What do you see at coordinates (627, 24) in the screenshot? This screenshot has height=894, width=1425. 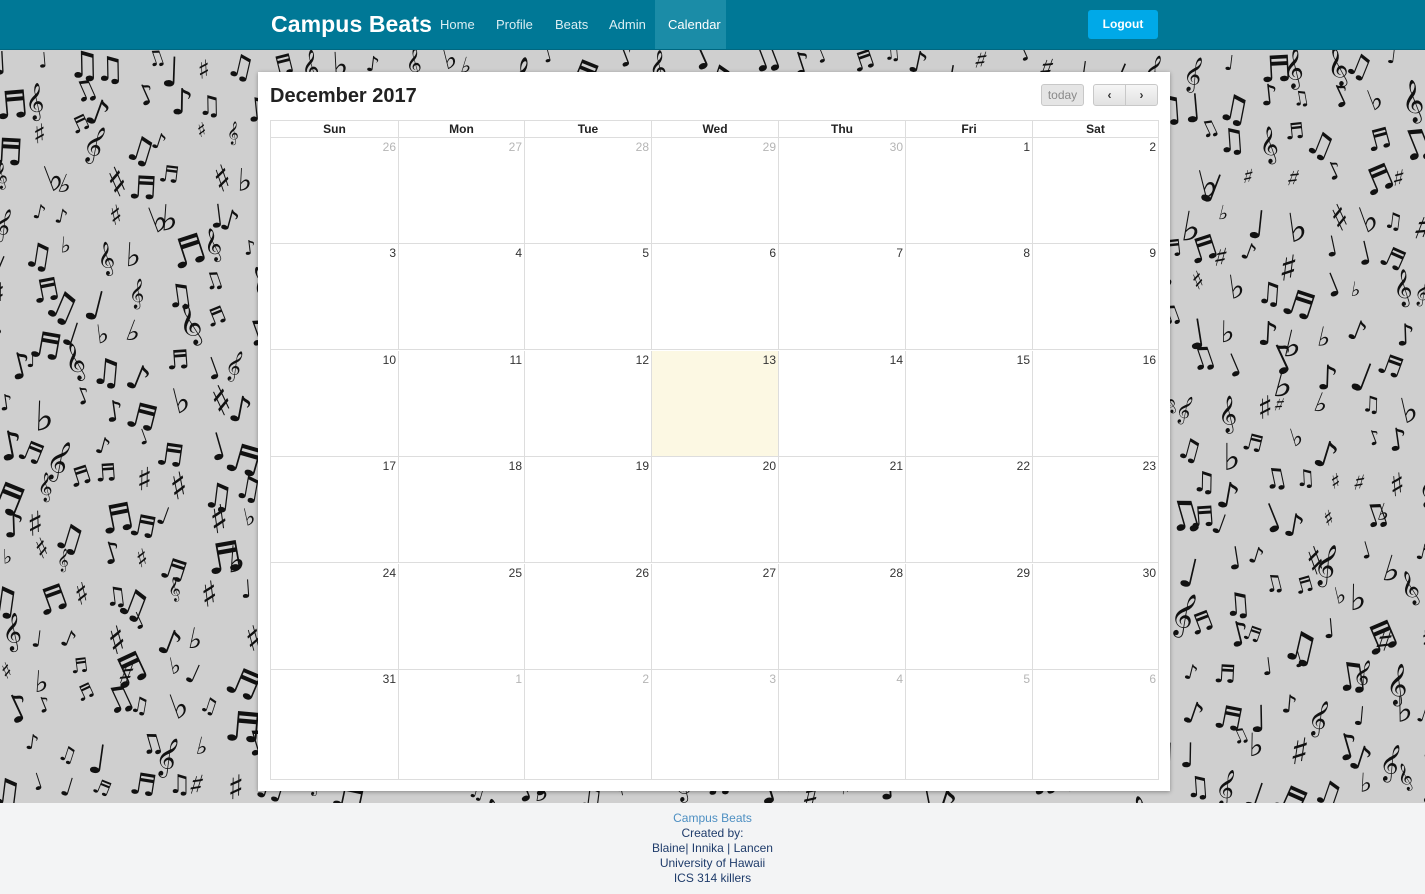 I see `nav-admin: Admin` at bounding box center [627, 24].